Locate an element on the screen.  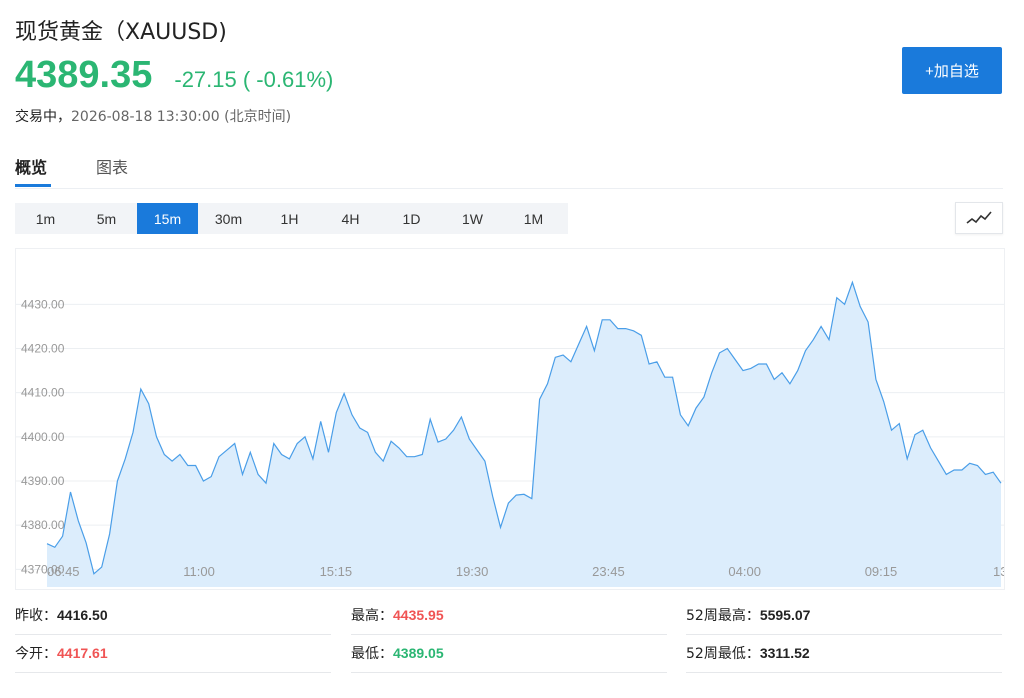
stat-52w-high: 52周最高： 5595.07 is located at coordinates (844, 615).